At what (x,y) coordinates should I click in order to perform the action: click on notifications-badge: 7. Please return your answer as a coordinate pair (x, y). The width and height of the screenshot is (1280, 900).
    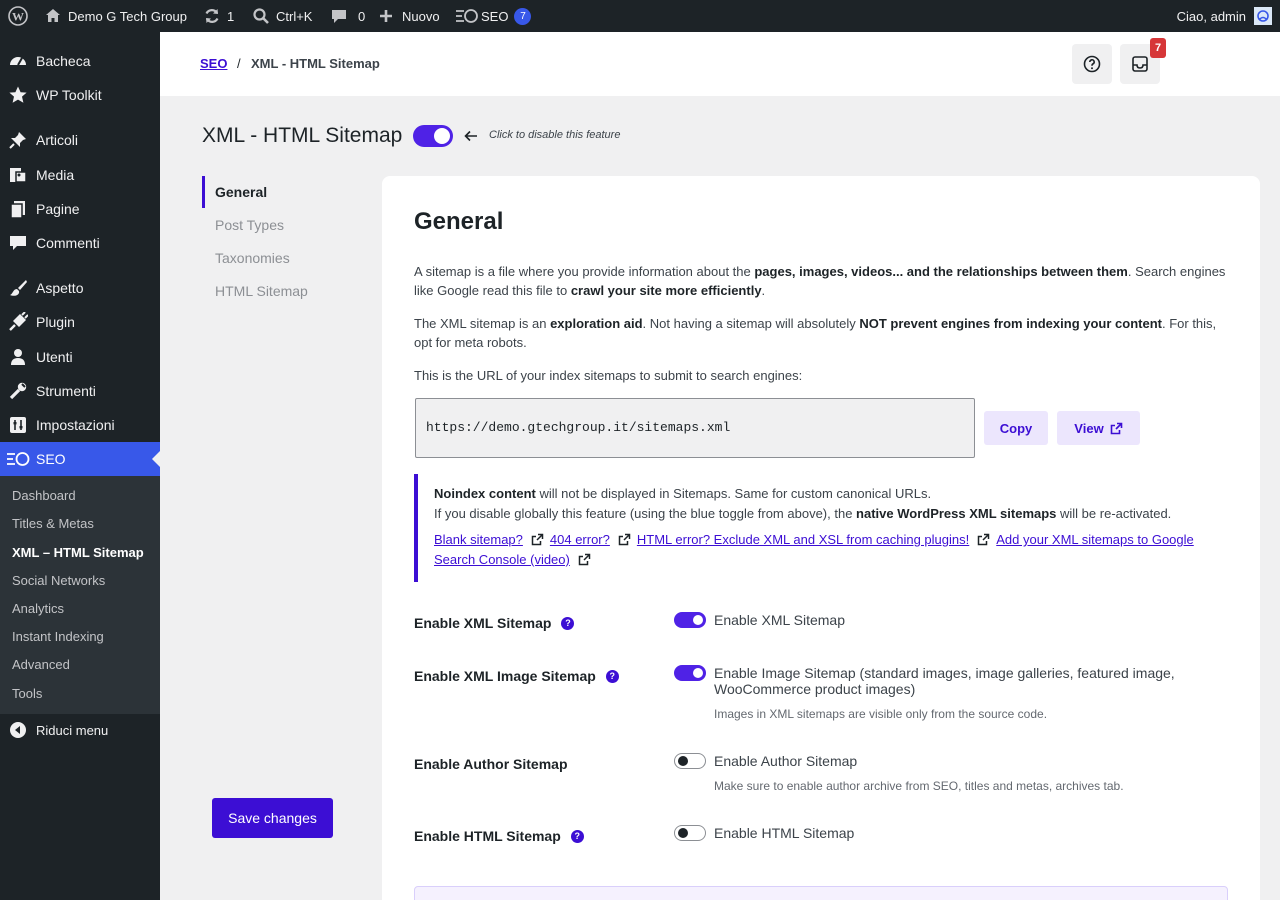
    Looking at the image, I should click on (1158, 48).